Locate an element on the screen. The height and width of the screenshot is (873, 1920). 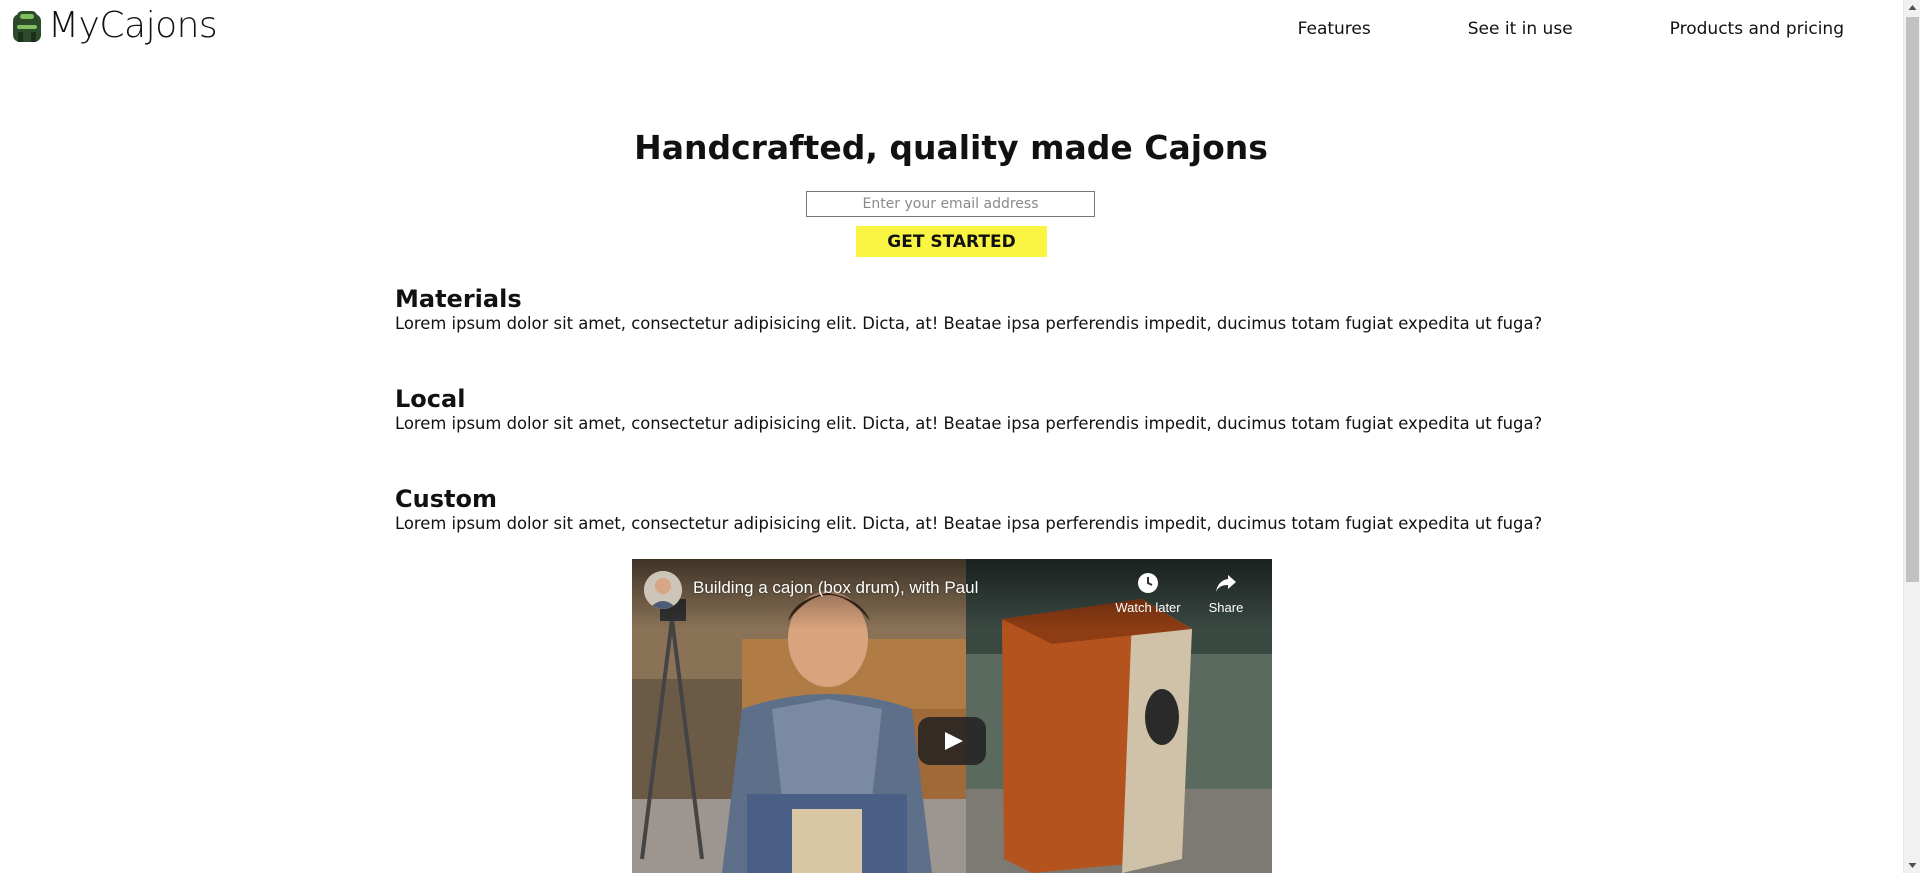
feature-title: Local is located at coordinates (430, 399).